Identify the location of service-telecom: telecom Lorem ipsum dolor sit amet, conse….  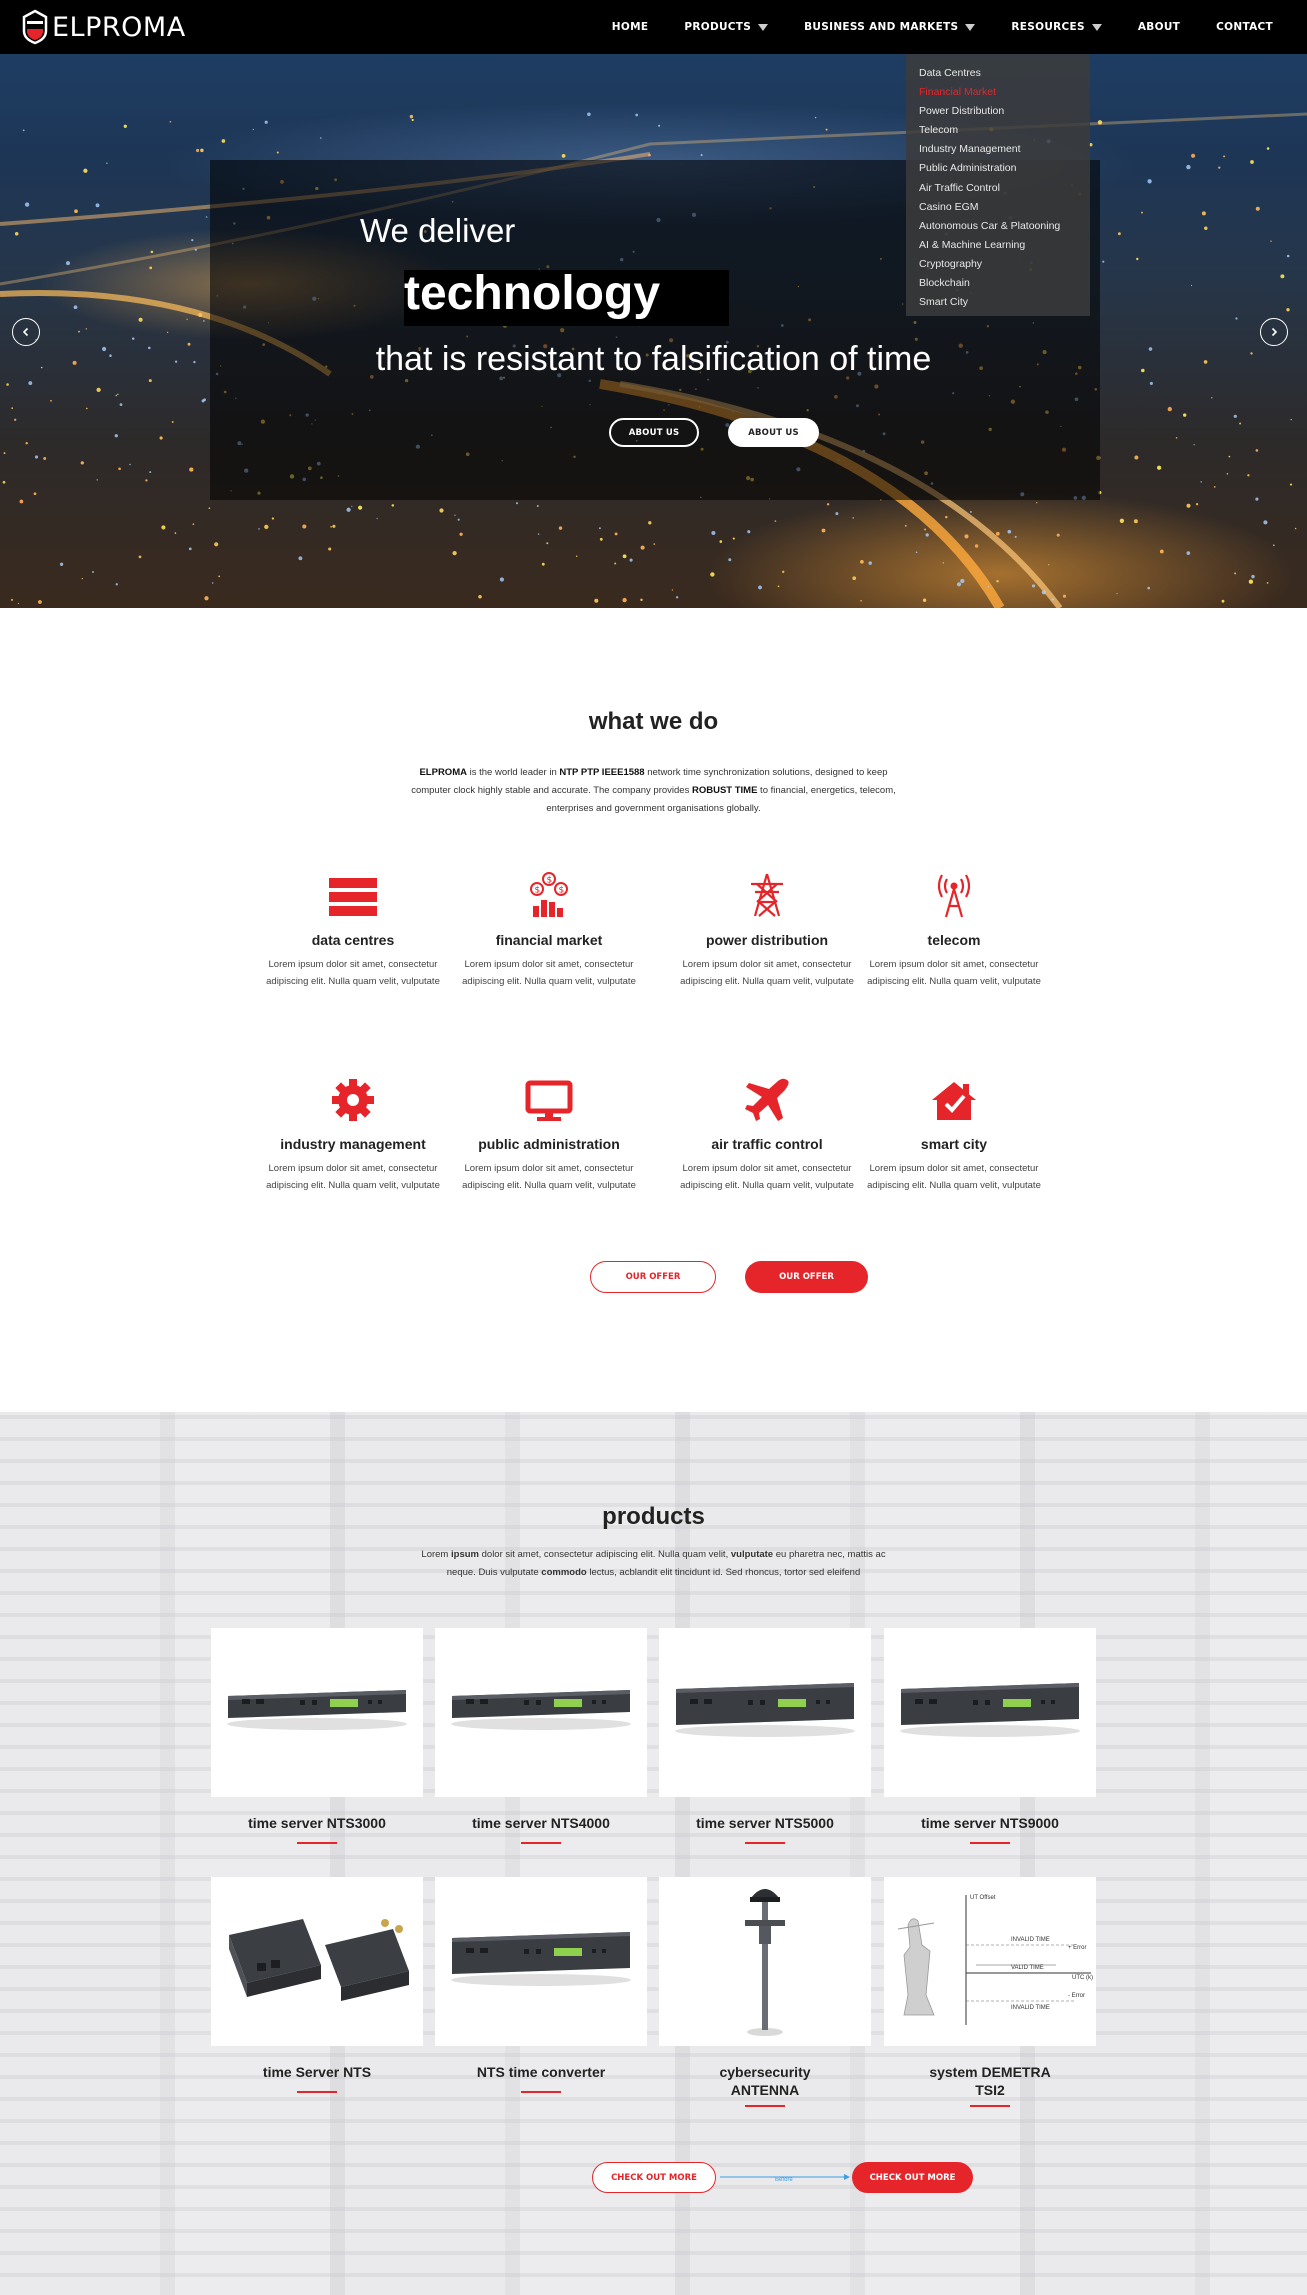
(954, 929).